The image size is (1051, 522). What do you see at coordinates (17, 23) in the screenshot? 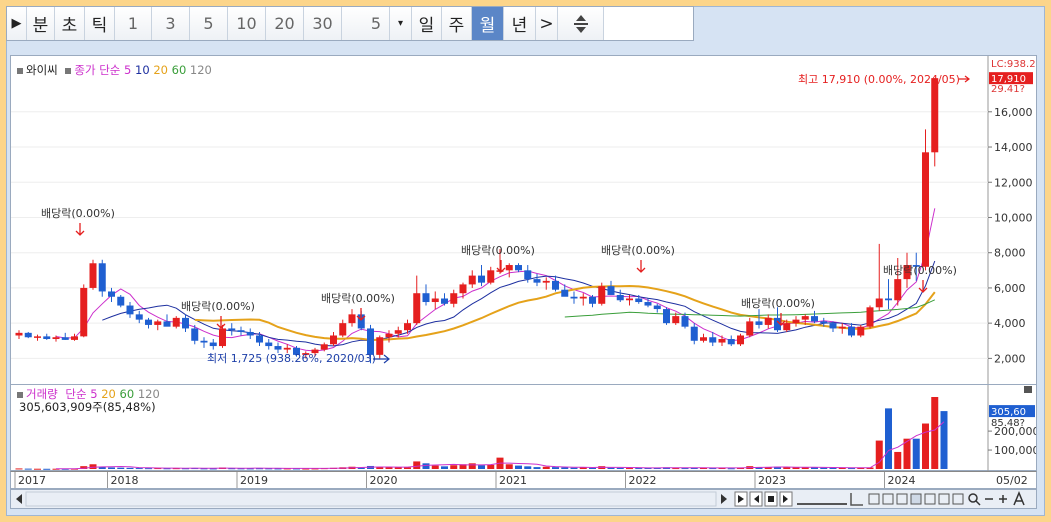
I see `play-button: ▶` at bounding box center [17, 23].